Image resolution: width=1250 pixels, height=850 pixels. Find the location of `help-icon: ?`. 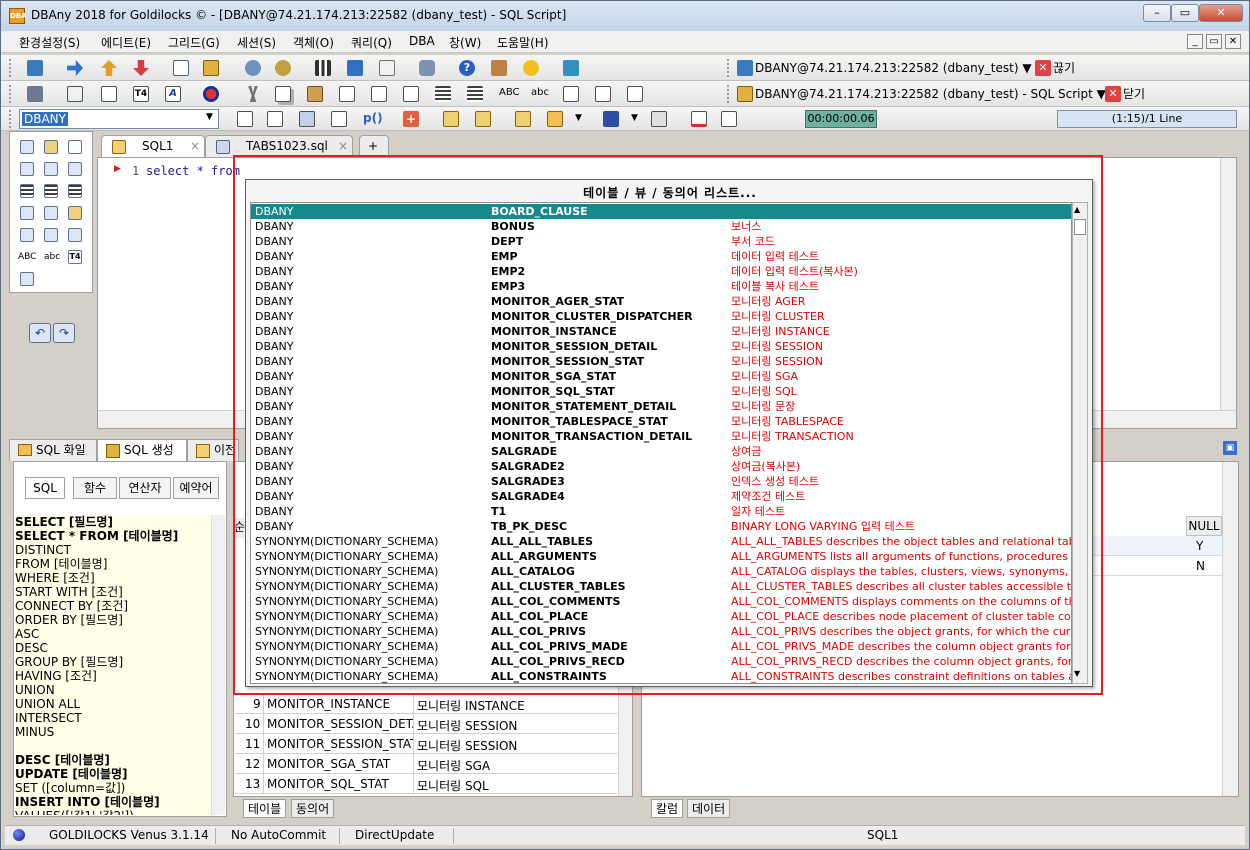

help-icon: ? is located at coordinates (467, 68).